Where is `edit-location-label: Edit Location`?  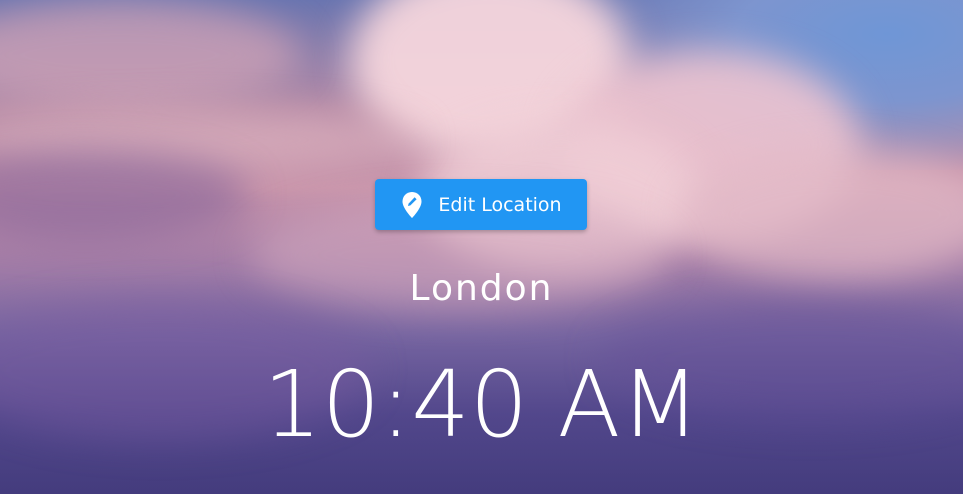
edit-location-label: Edit Location is located at coordinates (500, 204).